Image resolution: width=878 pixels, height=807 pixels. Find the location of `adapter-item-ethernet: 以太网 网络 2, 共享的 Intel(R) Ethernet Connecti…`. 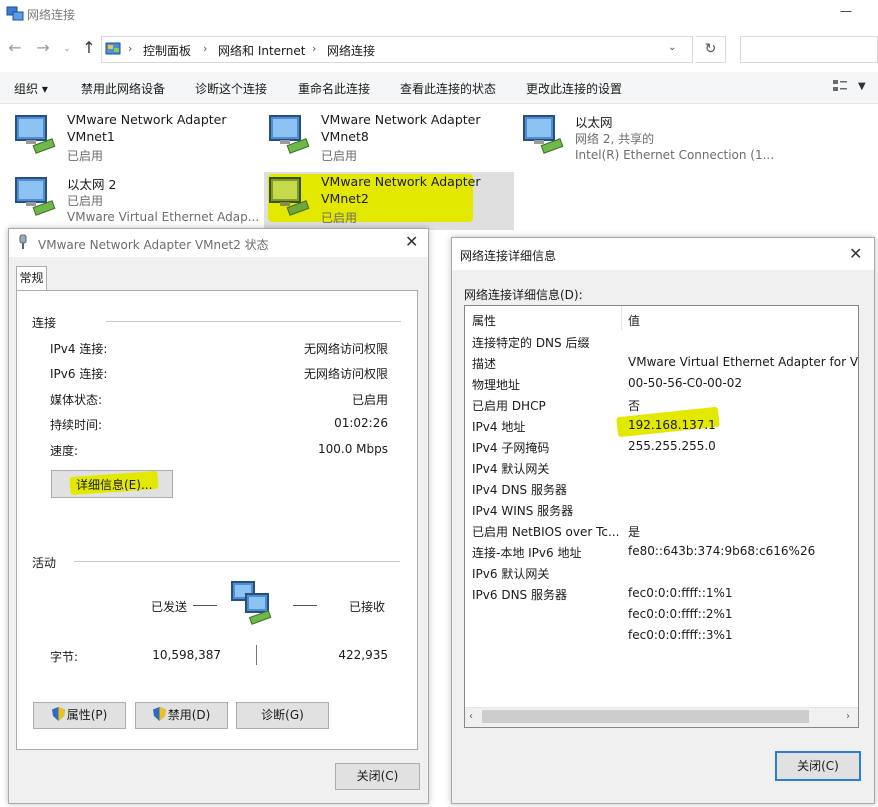

adapter-item-ethernet: 以太网 网络 2, 共享的 Intel(R) Ethernet Connecti… is located at coordinates (648, 139).